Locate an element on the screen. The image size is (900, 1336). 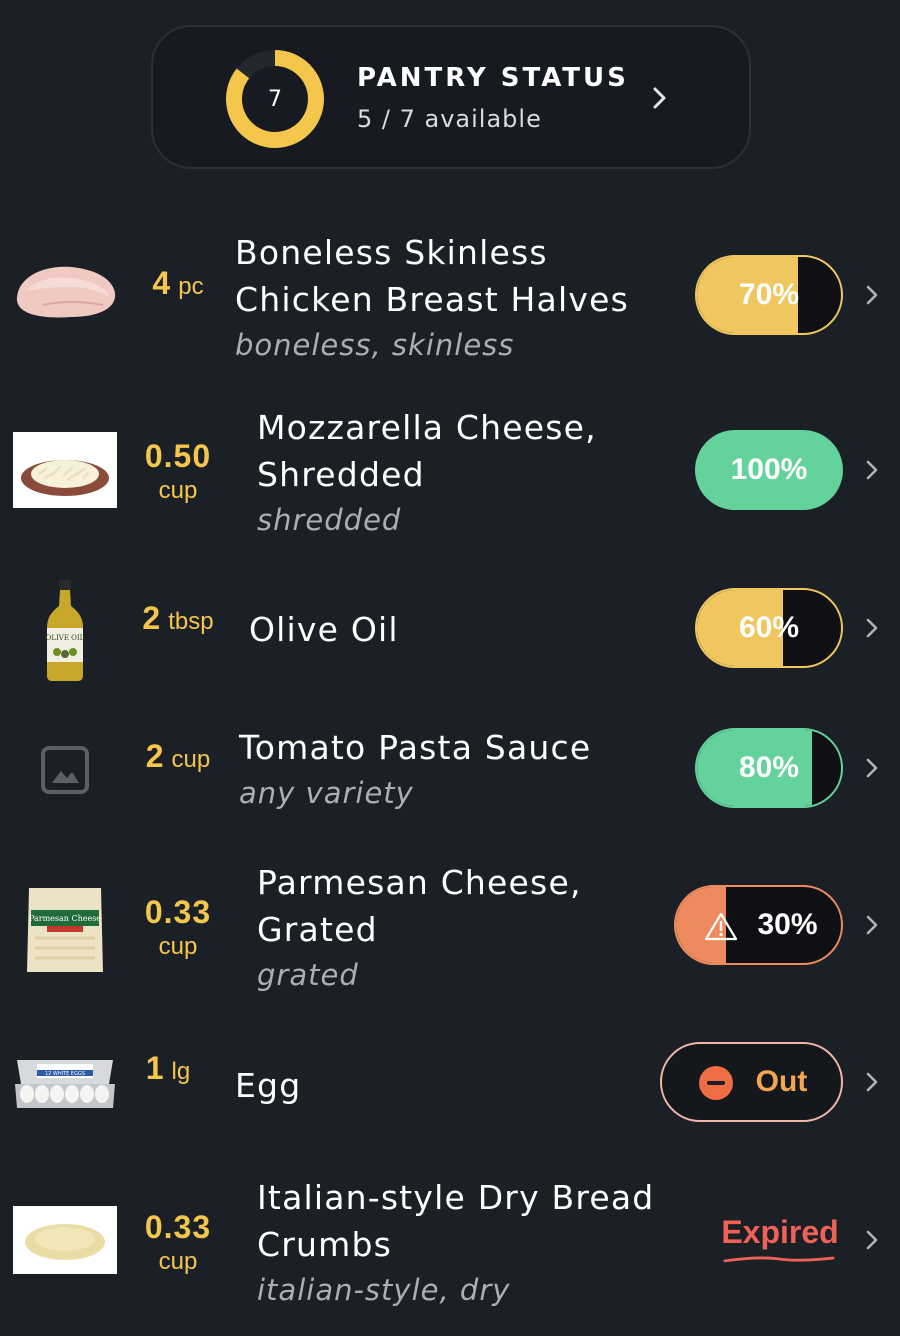
stock-level-label: 80% is located at coordinates (769, 767).